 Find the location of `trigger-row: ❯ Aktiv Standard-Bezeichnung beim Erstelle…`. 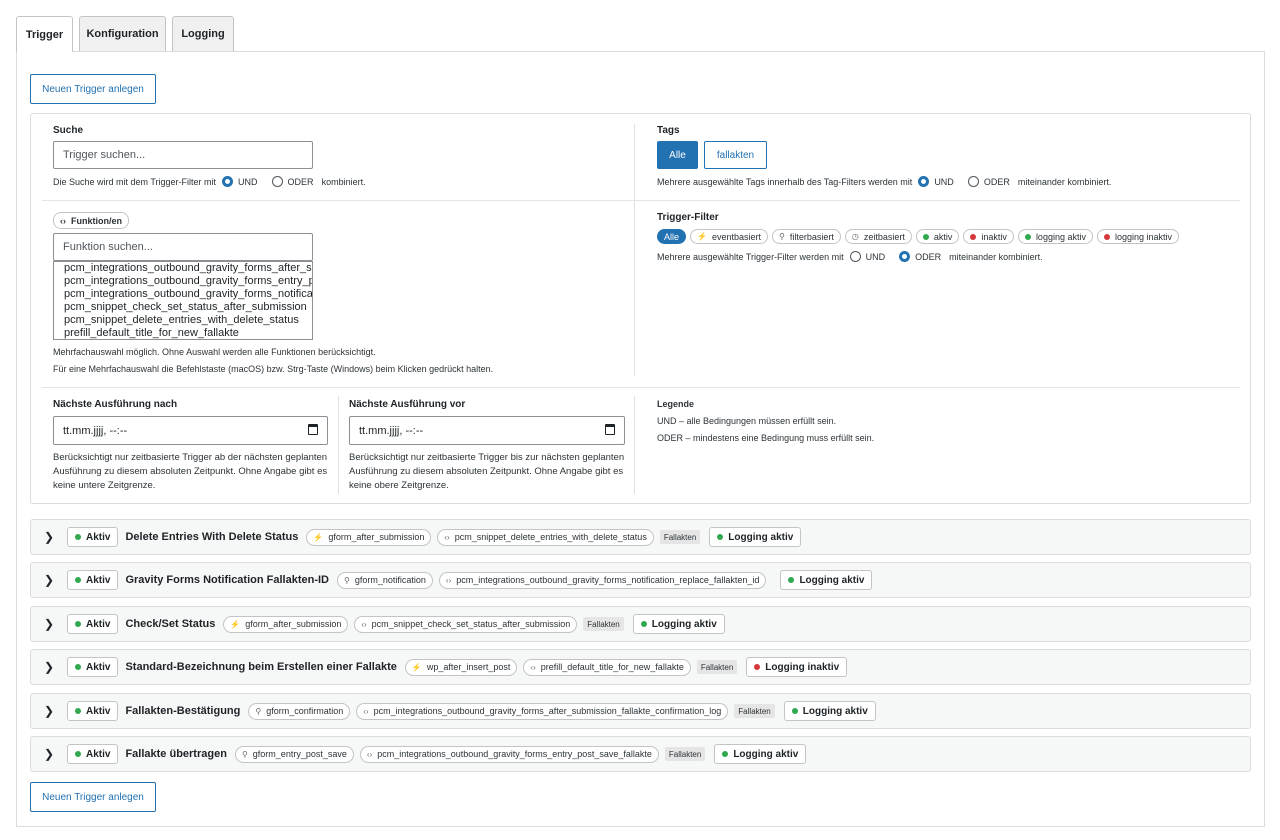

trigger-row: ❯ Aktiv Standard-Bezeichnung beim Erstelle… is located at coordinates (640, 667).